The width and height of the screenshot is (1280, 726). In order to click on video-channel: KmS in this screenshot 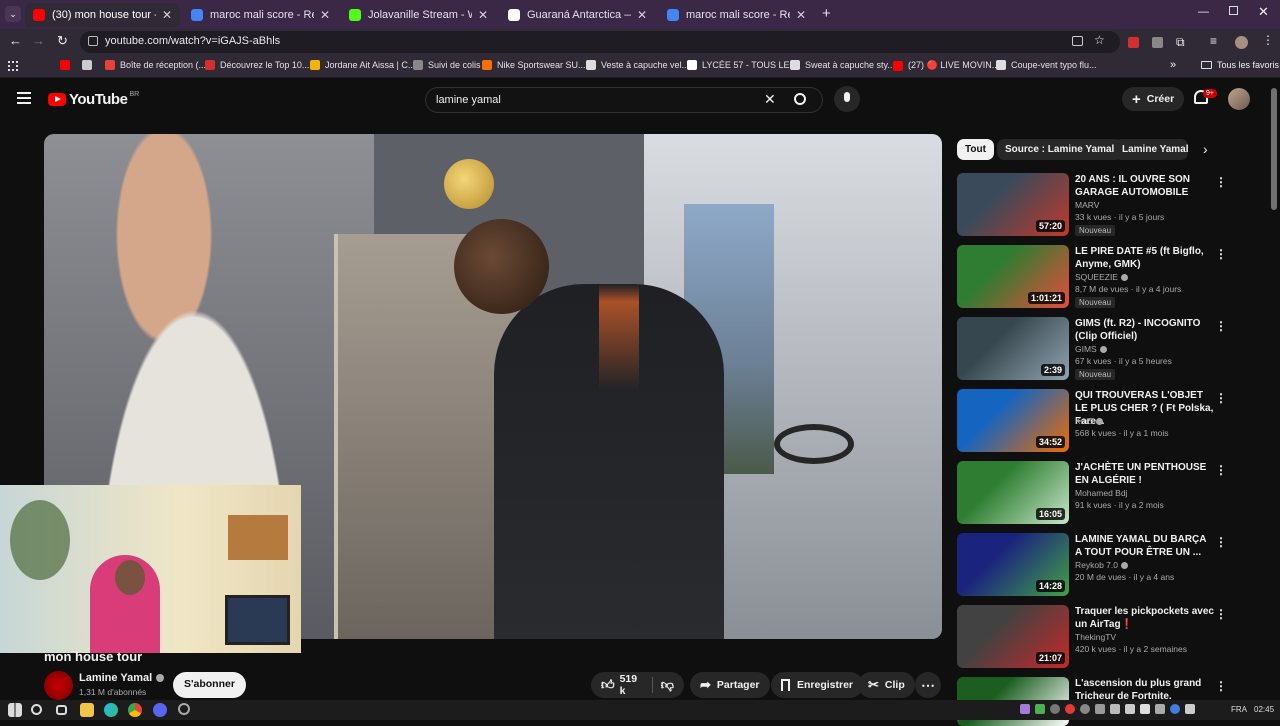, I will do `click(1089, 421)`.